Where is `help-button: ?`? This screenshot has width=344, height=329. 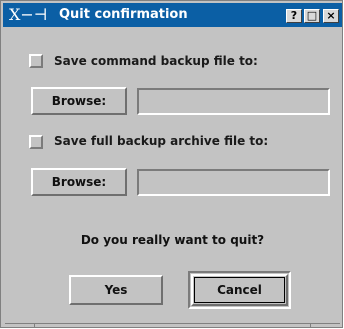
help-button: ? is located at coordinates (294, 16).